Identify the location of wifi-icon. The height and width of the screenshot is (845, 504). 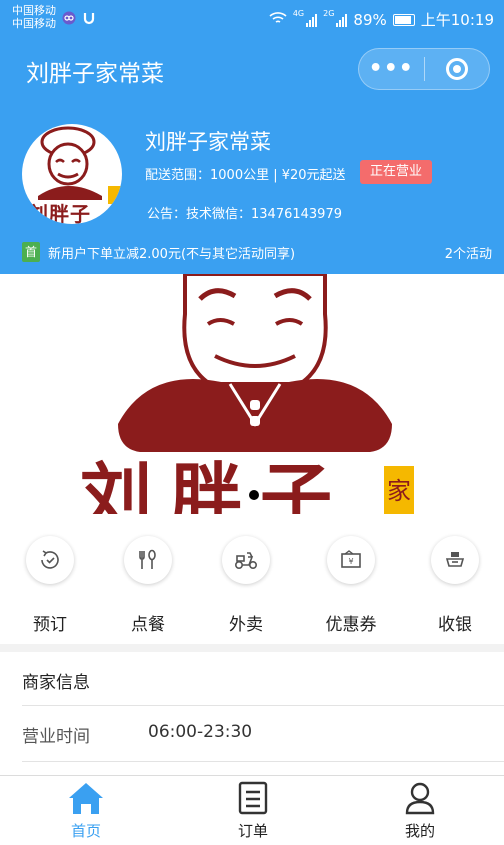
(278, 20).